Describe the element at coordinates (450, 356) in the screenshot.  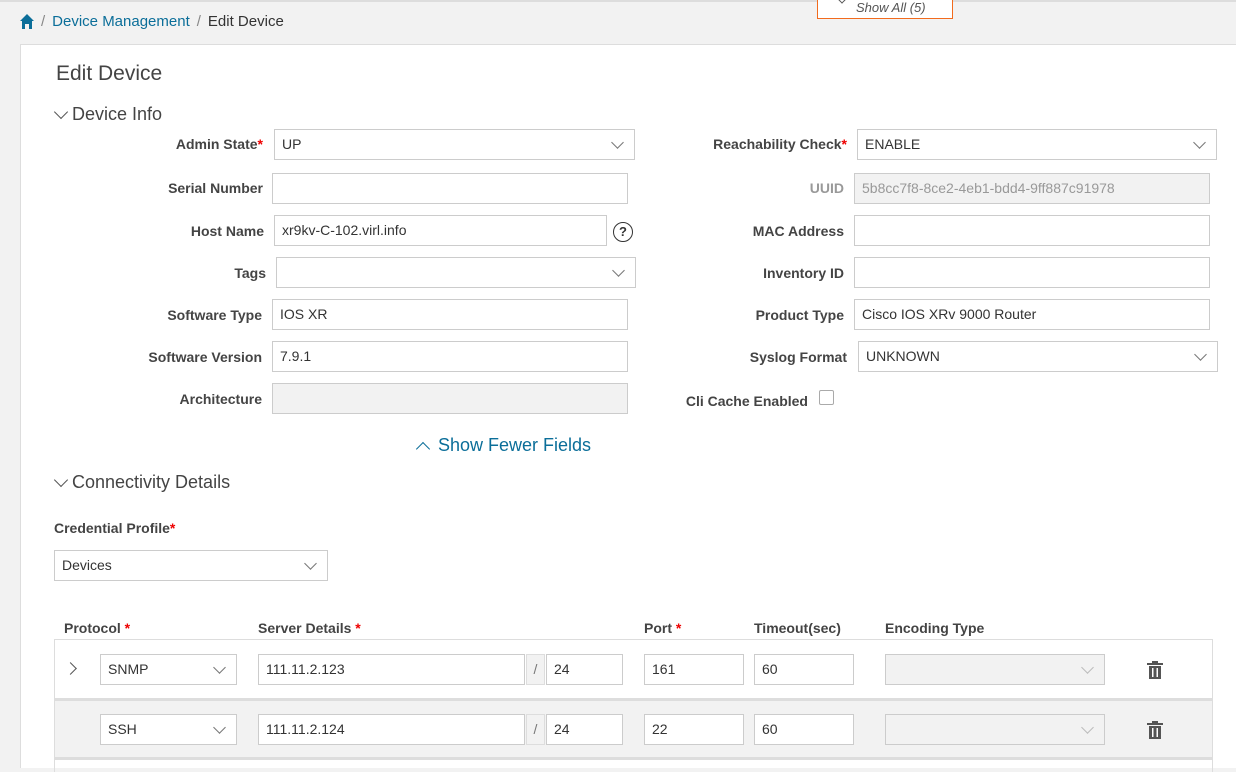
I see `software-version-input: 7.9.1` at that location.